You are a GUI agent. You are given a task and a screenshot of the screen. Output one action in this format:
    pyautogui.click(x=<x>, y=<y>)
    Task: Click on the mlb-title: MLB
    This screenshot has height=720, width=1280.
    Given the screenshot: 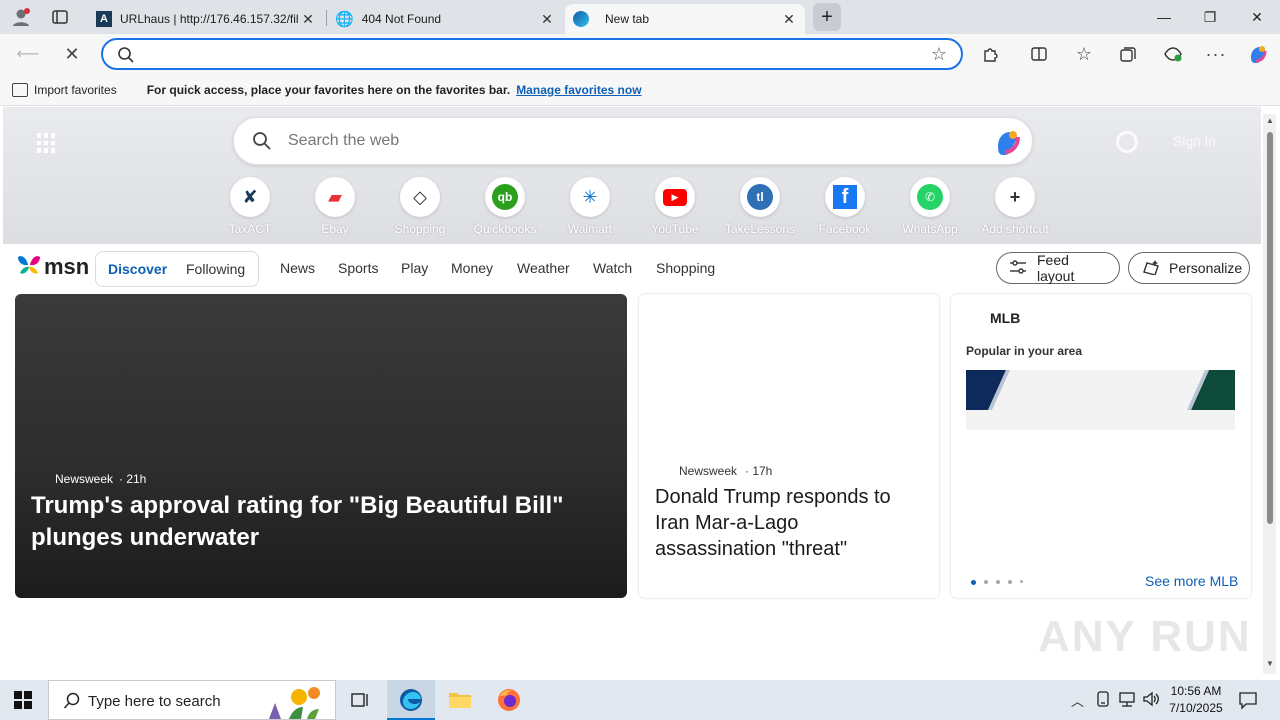 What is the action you would take?
    pyautogui.click(x=1005, y=318)
    